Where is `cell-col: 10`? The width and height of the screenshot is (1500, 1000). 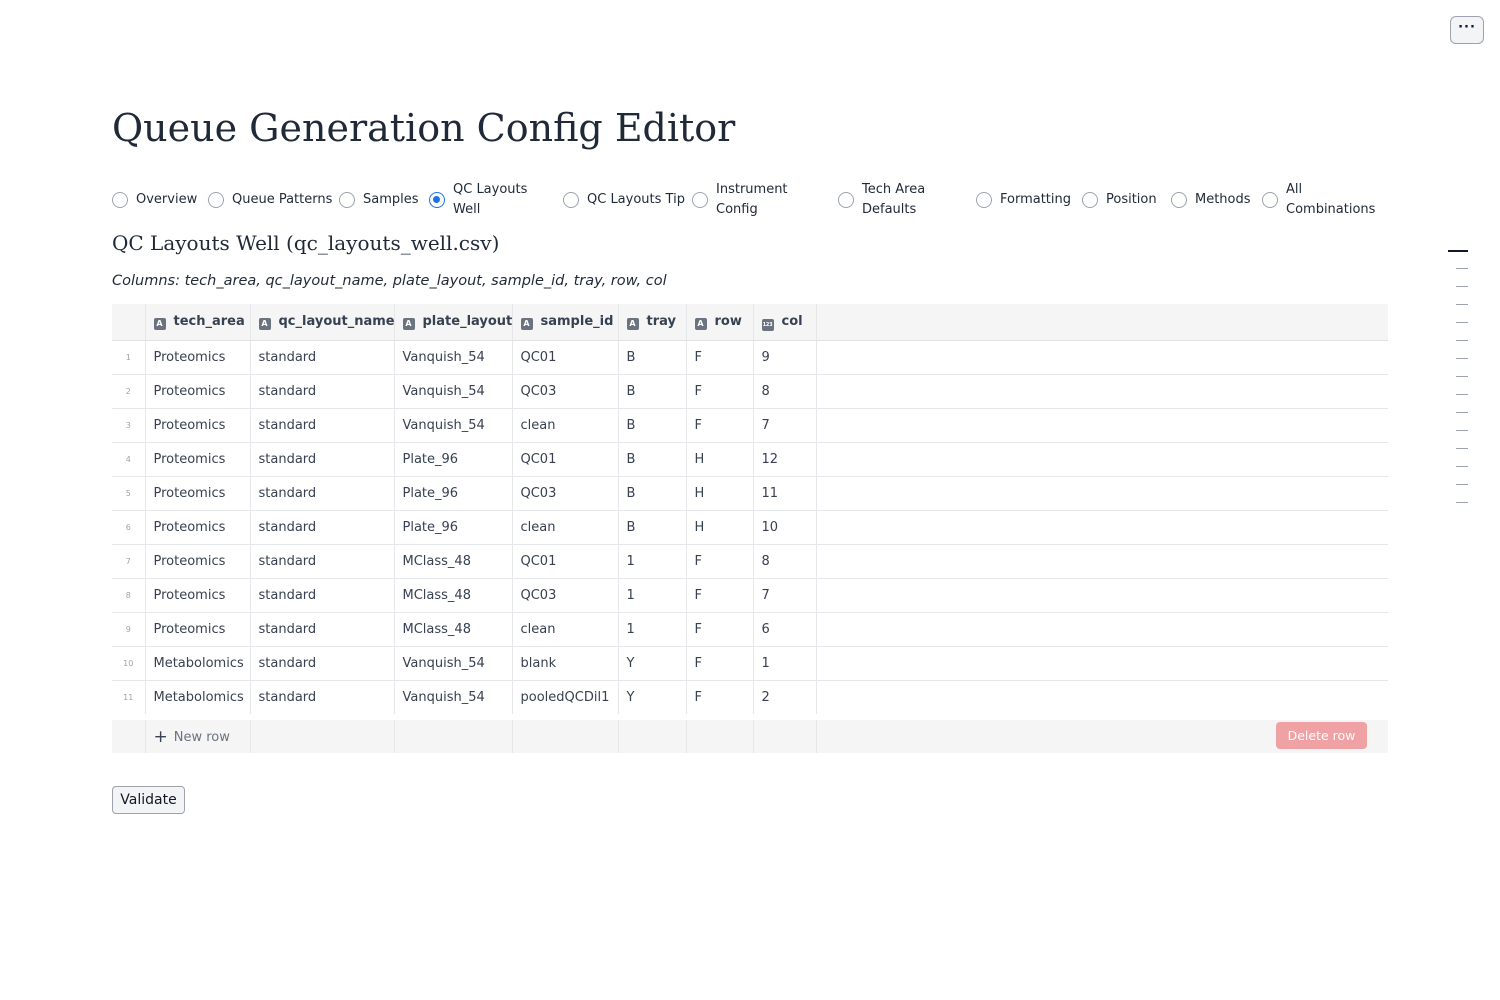 cell-col: 10 is located at coordinates (785, 527).